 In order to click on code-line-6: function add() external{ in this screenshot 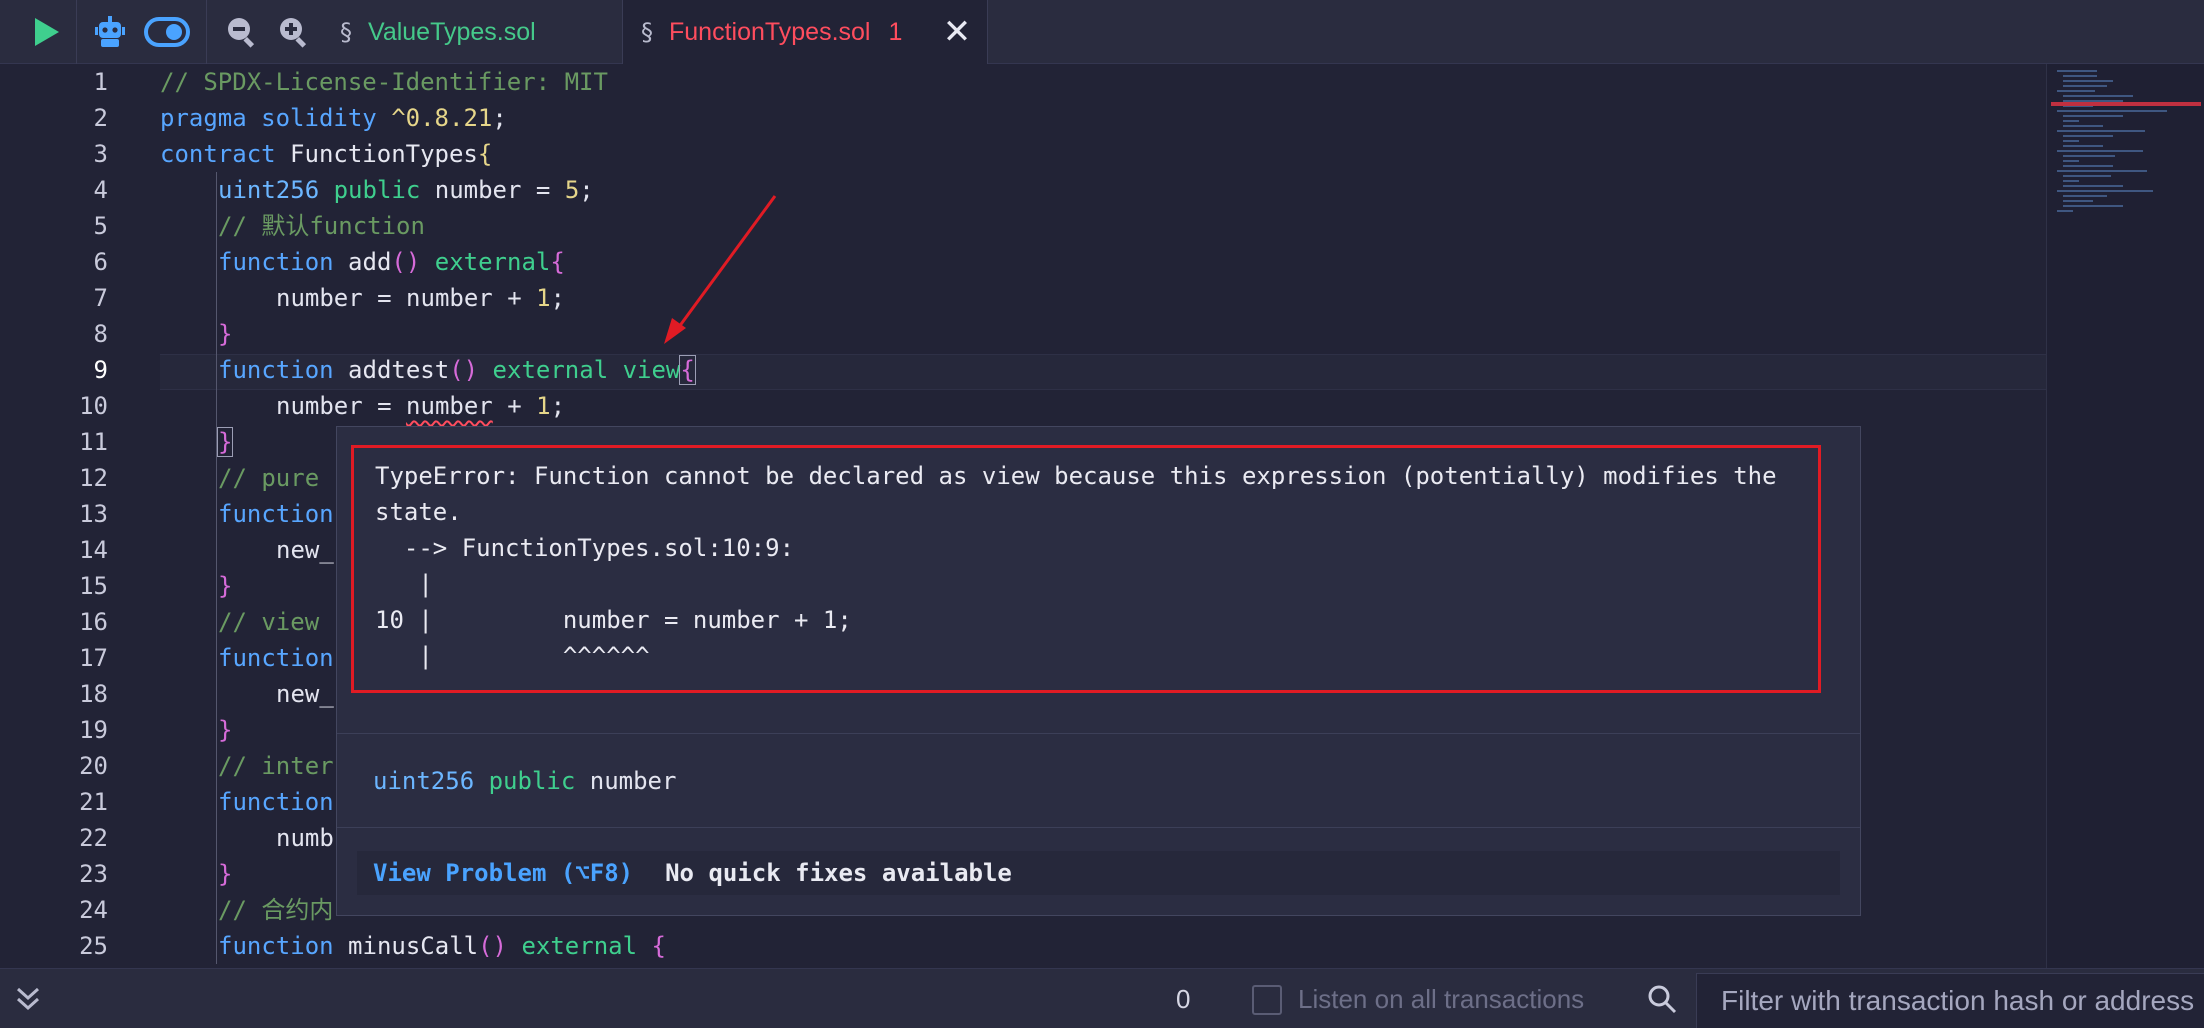, I will do `click(391, 262)`.